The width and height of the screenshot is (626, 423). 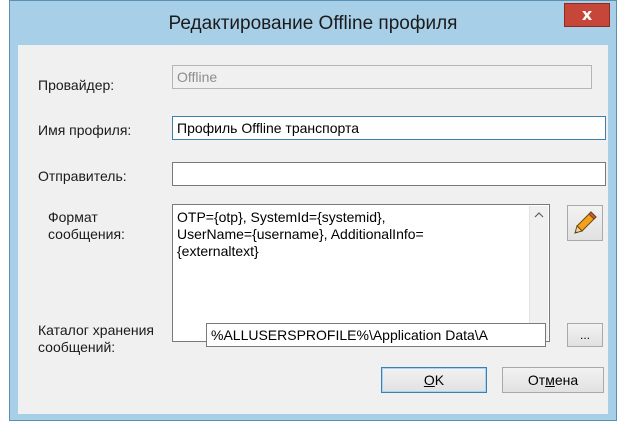 What do you see at coordinates (76, 85) in the screenshot?
I see `provider-label: Провайдер:` at bounding box center [76, 85].